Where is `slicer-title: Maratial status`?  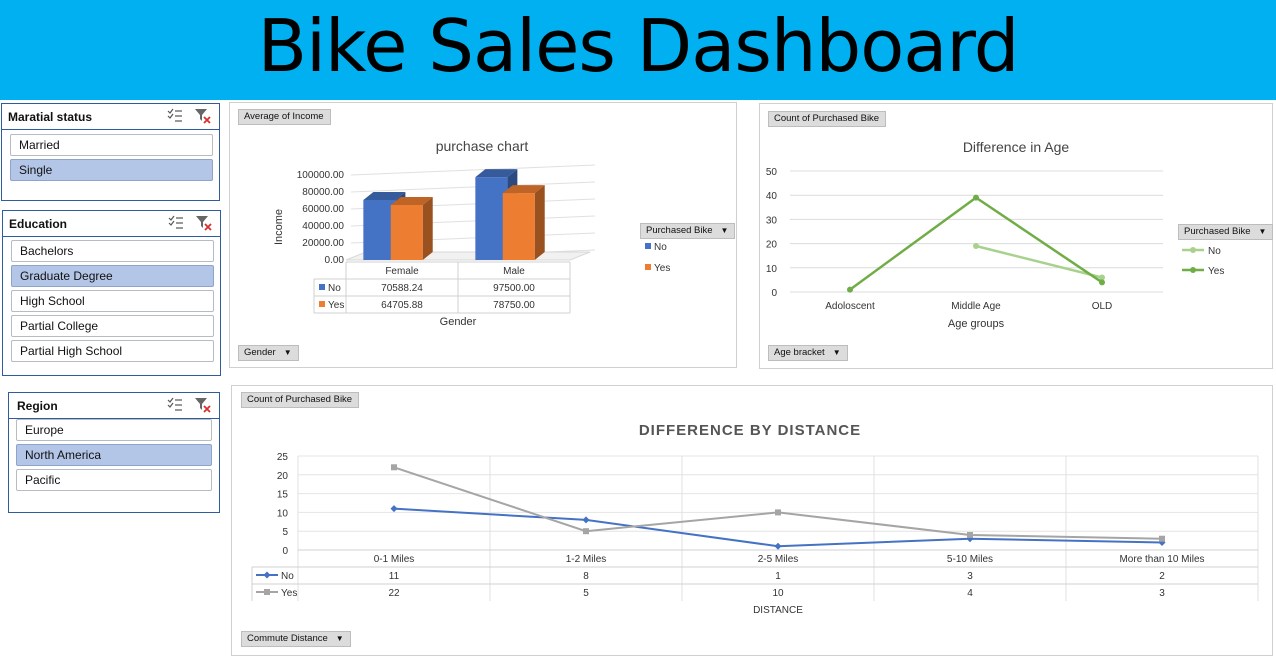
slicer-title: Maratial status is located at coordinates (50, 117).